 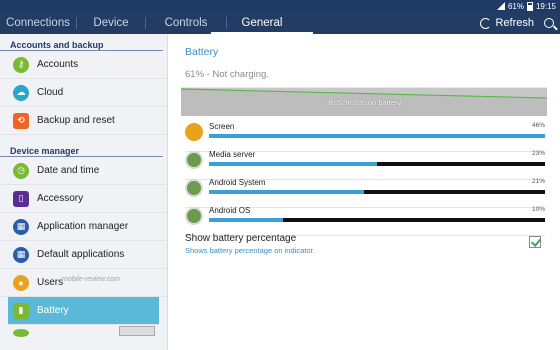 I want to click on tab-actions: Refresh, so click(x=517, y=23).